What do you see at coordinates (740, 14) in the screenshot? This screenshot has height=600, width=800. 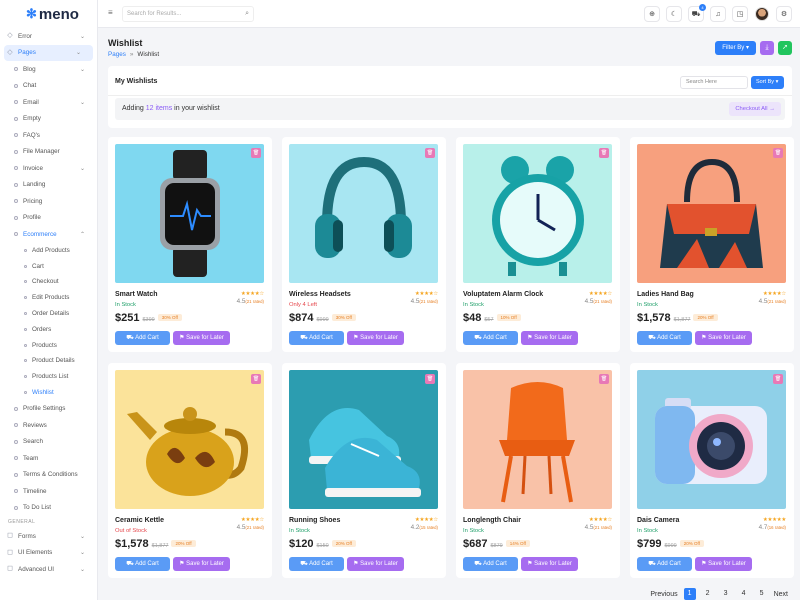 I see `apps-icon: ◳` at bounding box center [740, 14].